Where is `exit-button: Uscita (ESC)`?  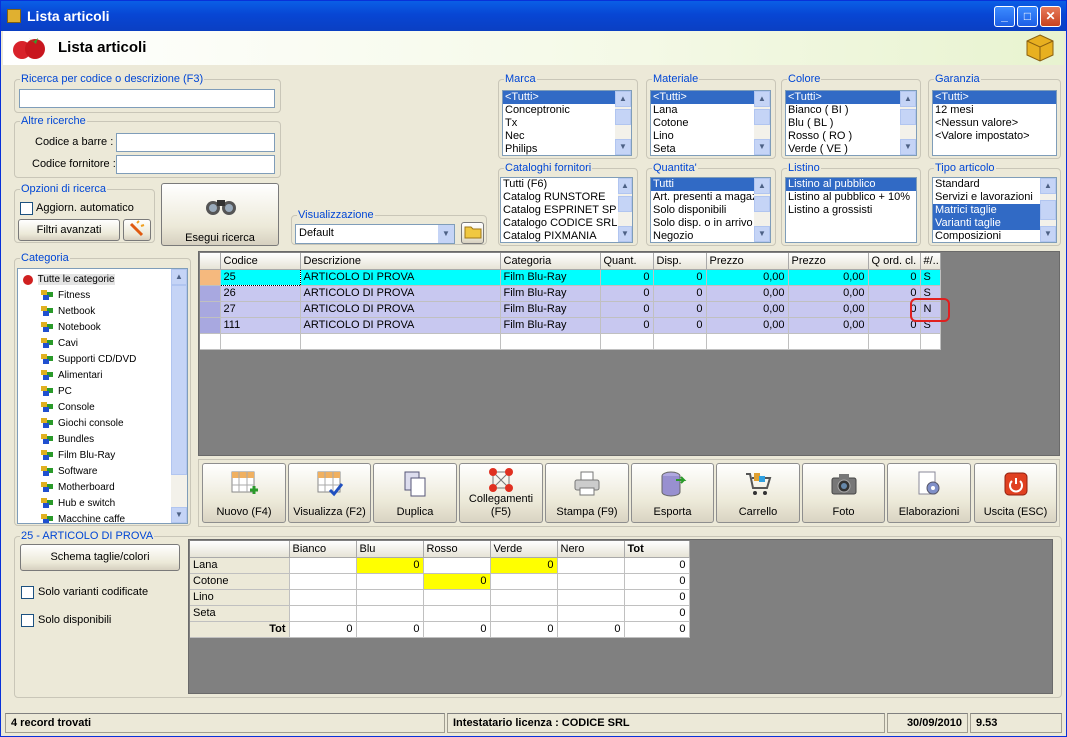
exit-button: Uscita (ESC) is located at coordinates (1015, 493).